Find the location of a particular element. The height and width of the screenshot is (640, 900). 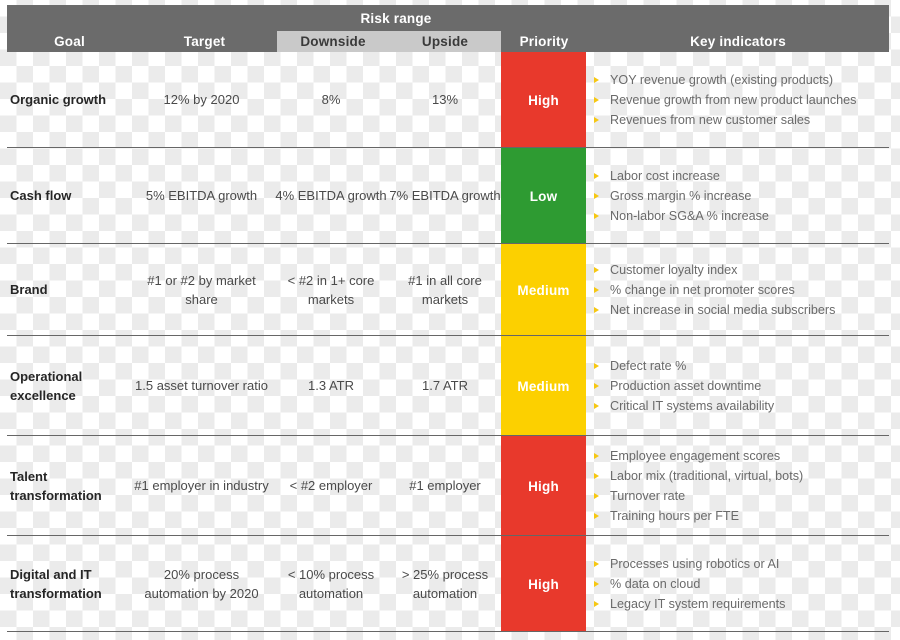

column-header-target: Target is located at coordinates (204, 41).